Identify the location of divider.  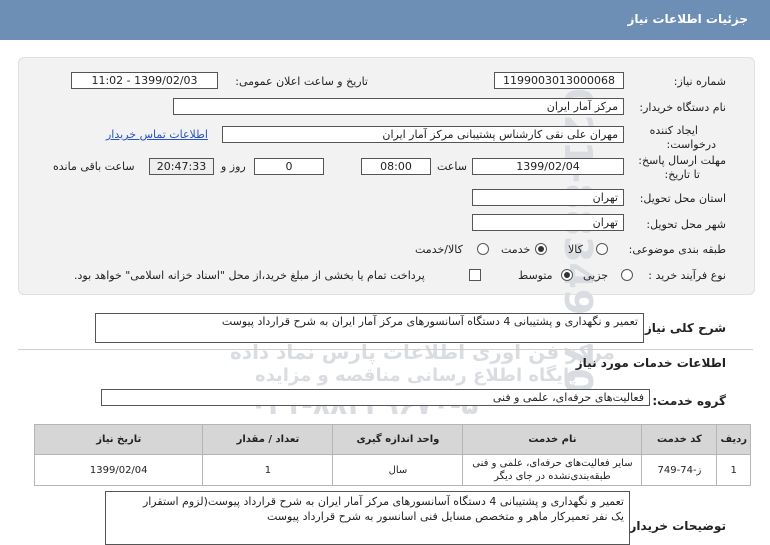
(385, 349).